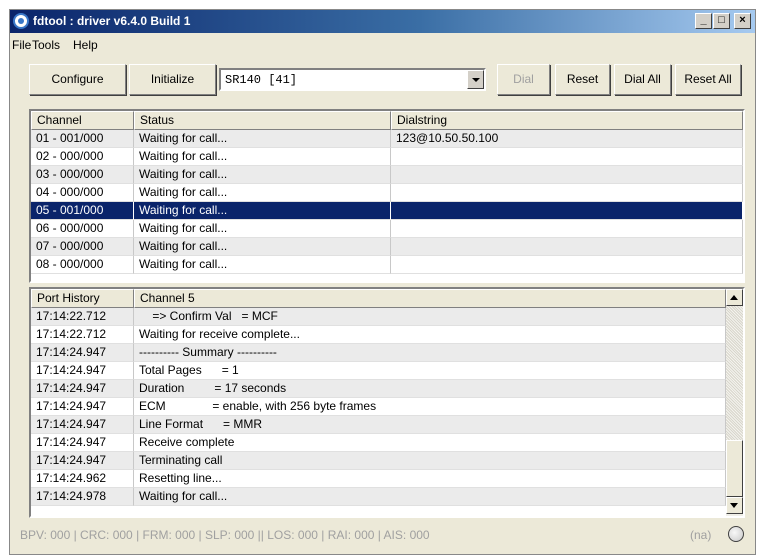 The height and width of the screenshot is (557, 760). I want to click on channel-table-header: Channel Status Dialstring, so click(387, 120).